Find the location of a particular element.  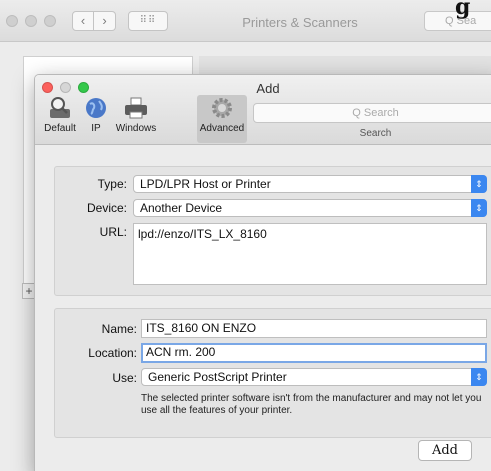

url-label: URL: is located at coordinates (113, 232).